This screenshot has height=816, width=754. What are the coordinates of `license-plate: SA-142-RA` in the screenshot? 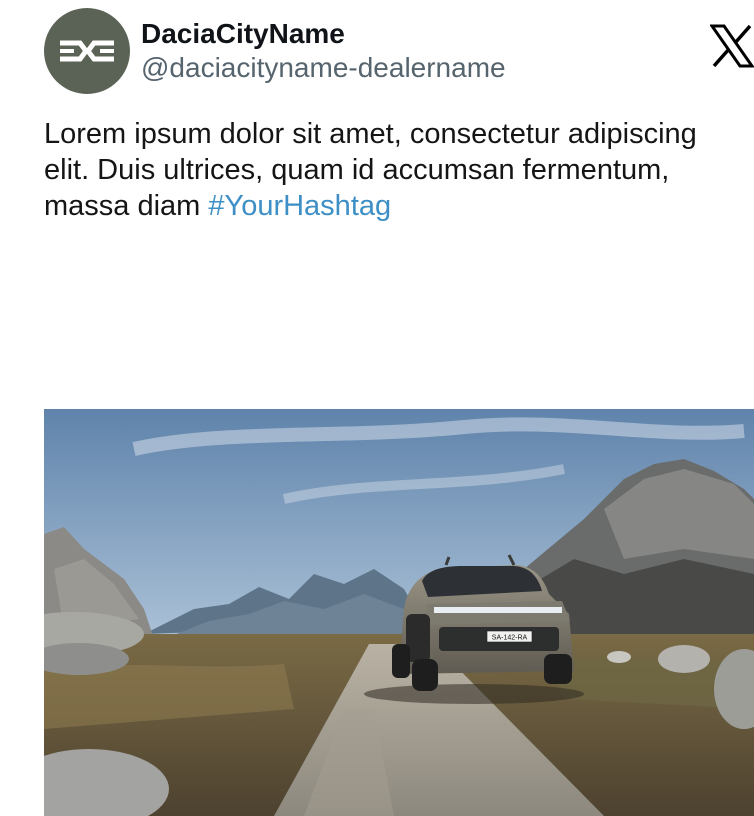 It's located at (510, 638).